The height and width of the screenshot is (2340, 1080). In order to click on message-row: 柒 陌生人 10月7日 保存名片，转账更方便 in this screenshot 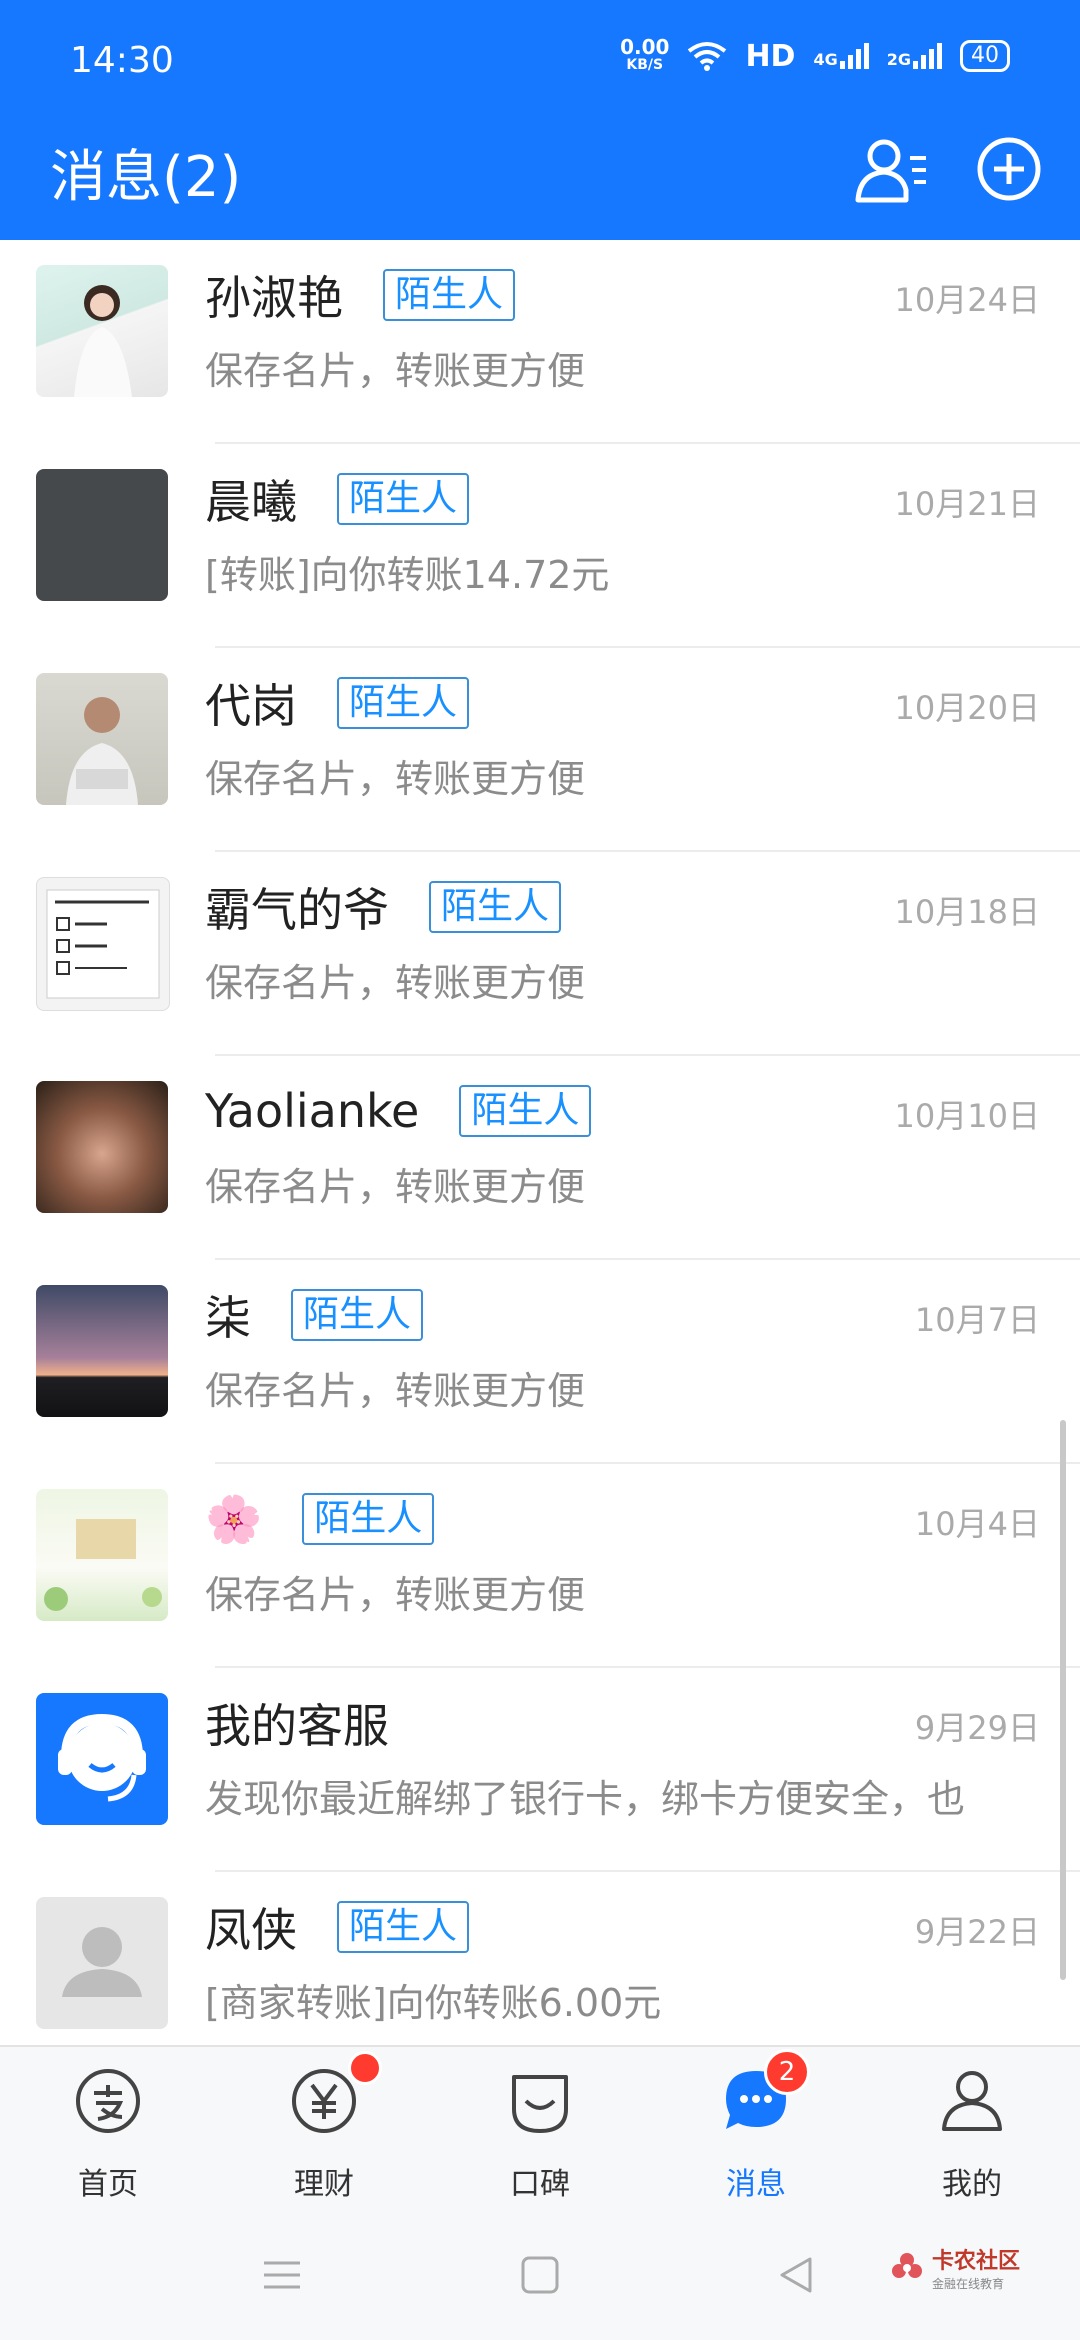, I will do `click(540, 1362)`.